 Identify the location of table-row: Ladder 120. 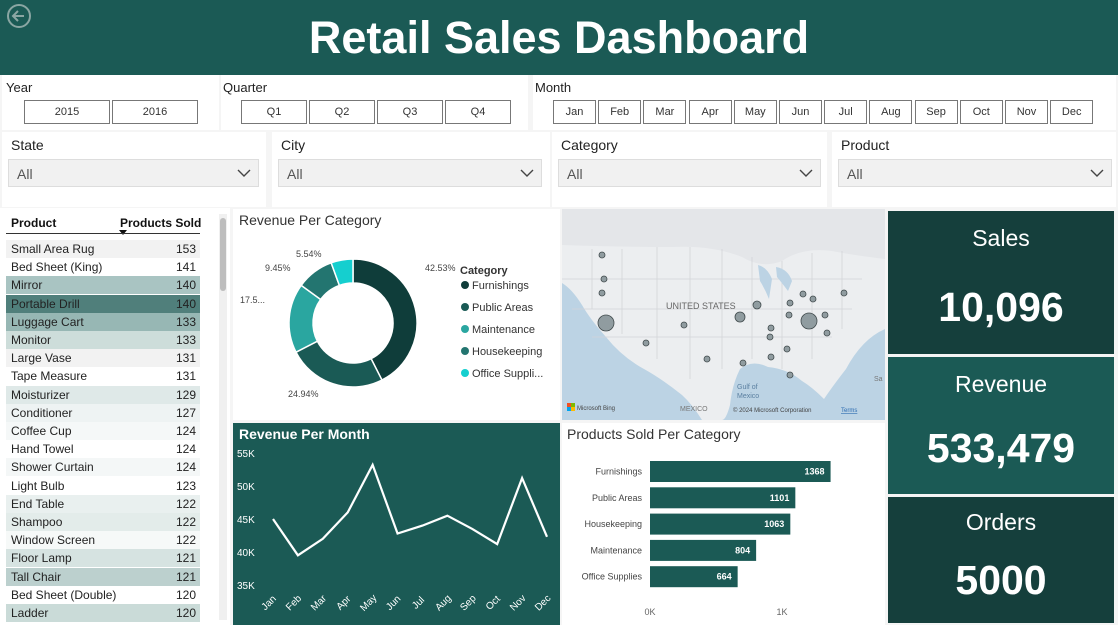
(103, 613).